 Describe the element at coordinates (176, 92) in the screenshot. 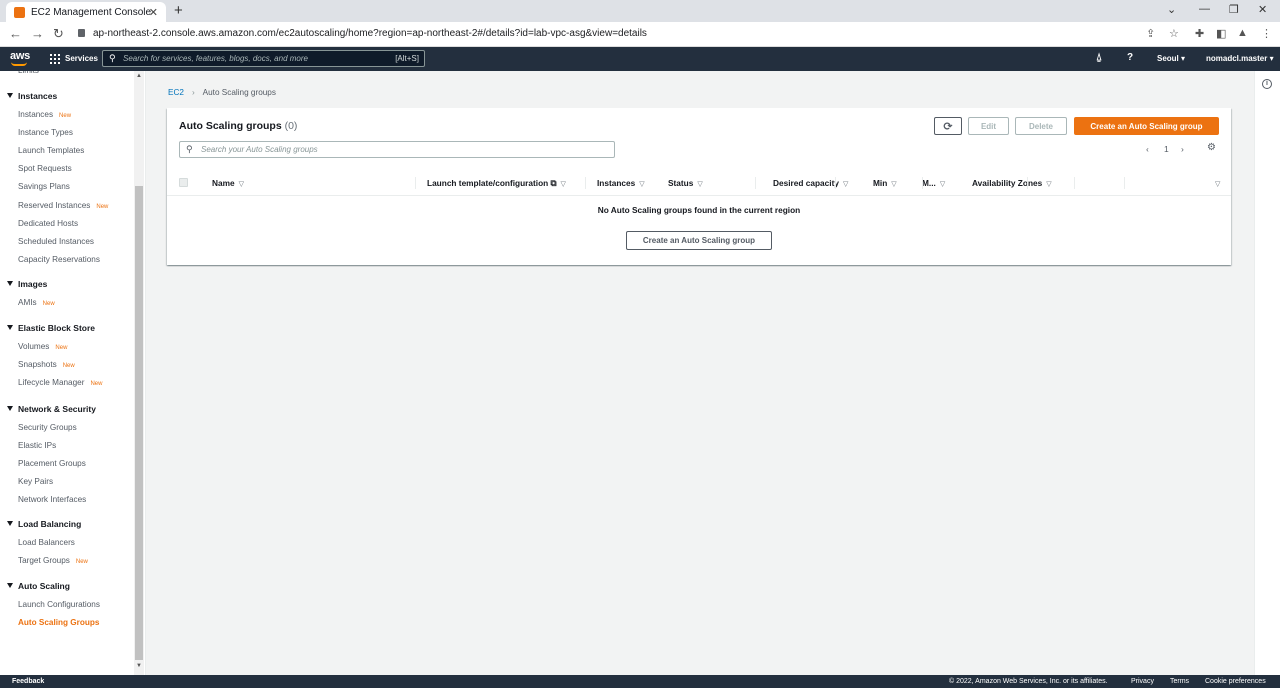

I see `breadcrumb-ec2: EC2` at that location.